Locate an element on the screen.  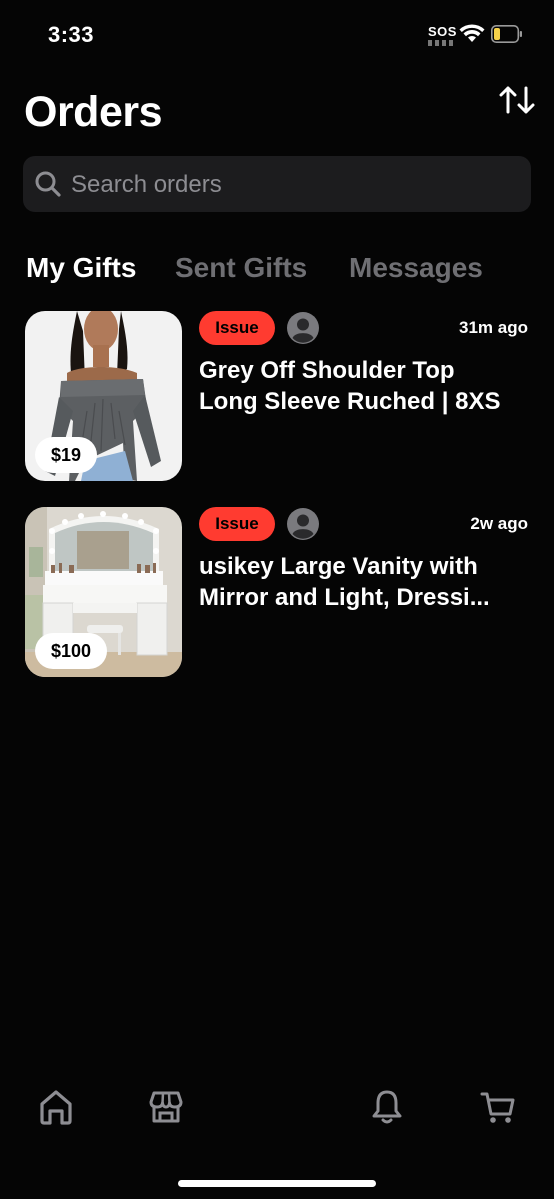
order-time: 2w ago is located at coordinates (499, 523).